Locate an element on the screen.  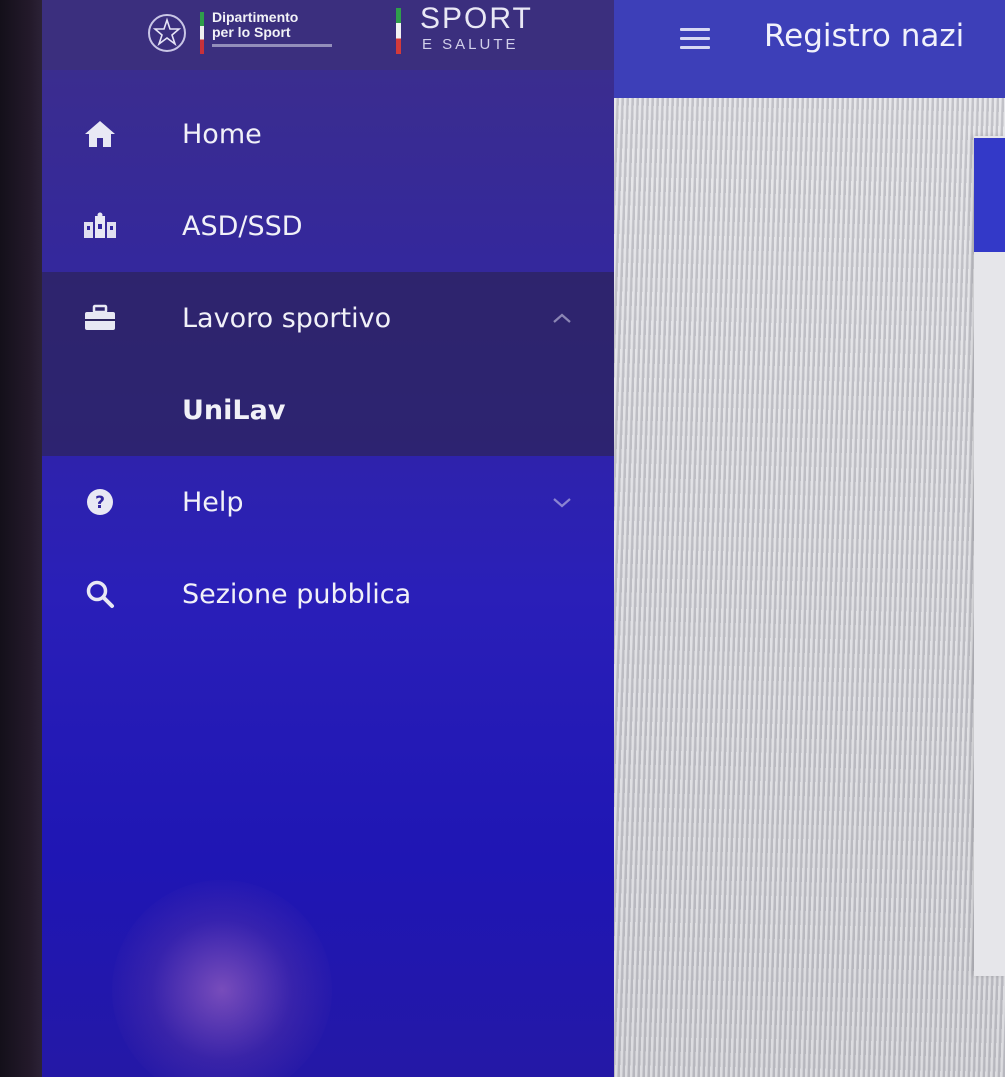
sidebar-item-label: Help is located at coordinates (213, 502).